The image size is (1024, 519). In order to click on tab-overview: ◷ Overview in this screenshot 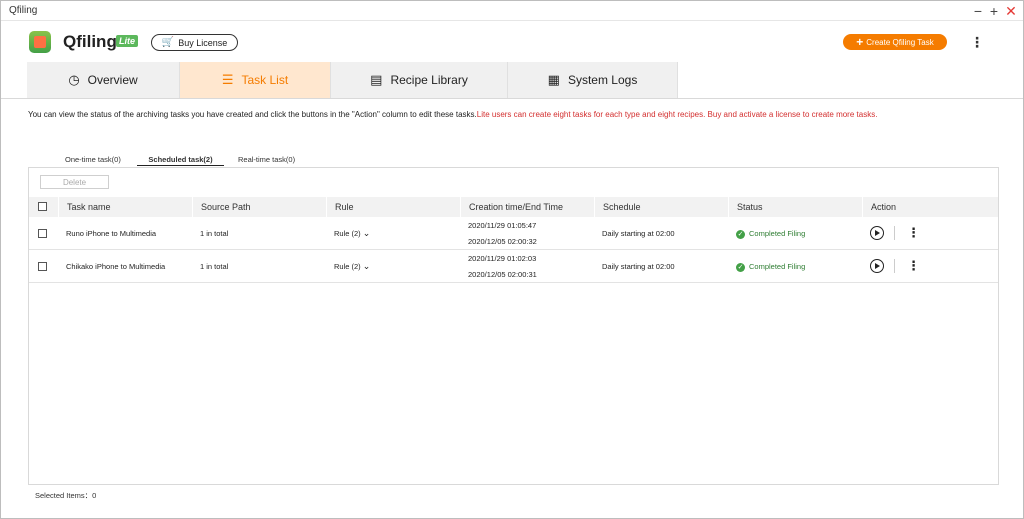, I will do `click(103, 80)`.